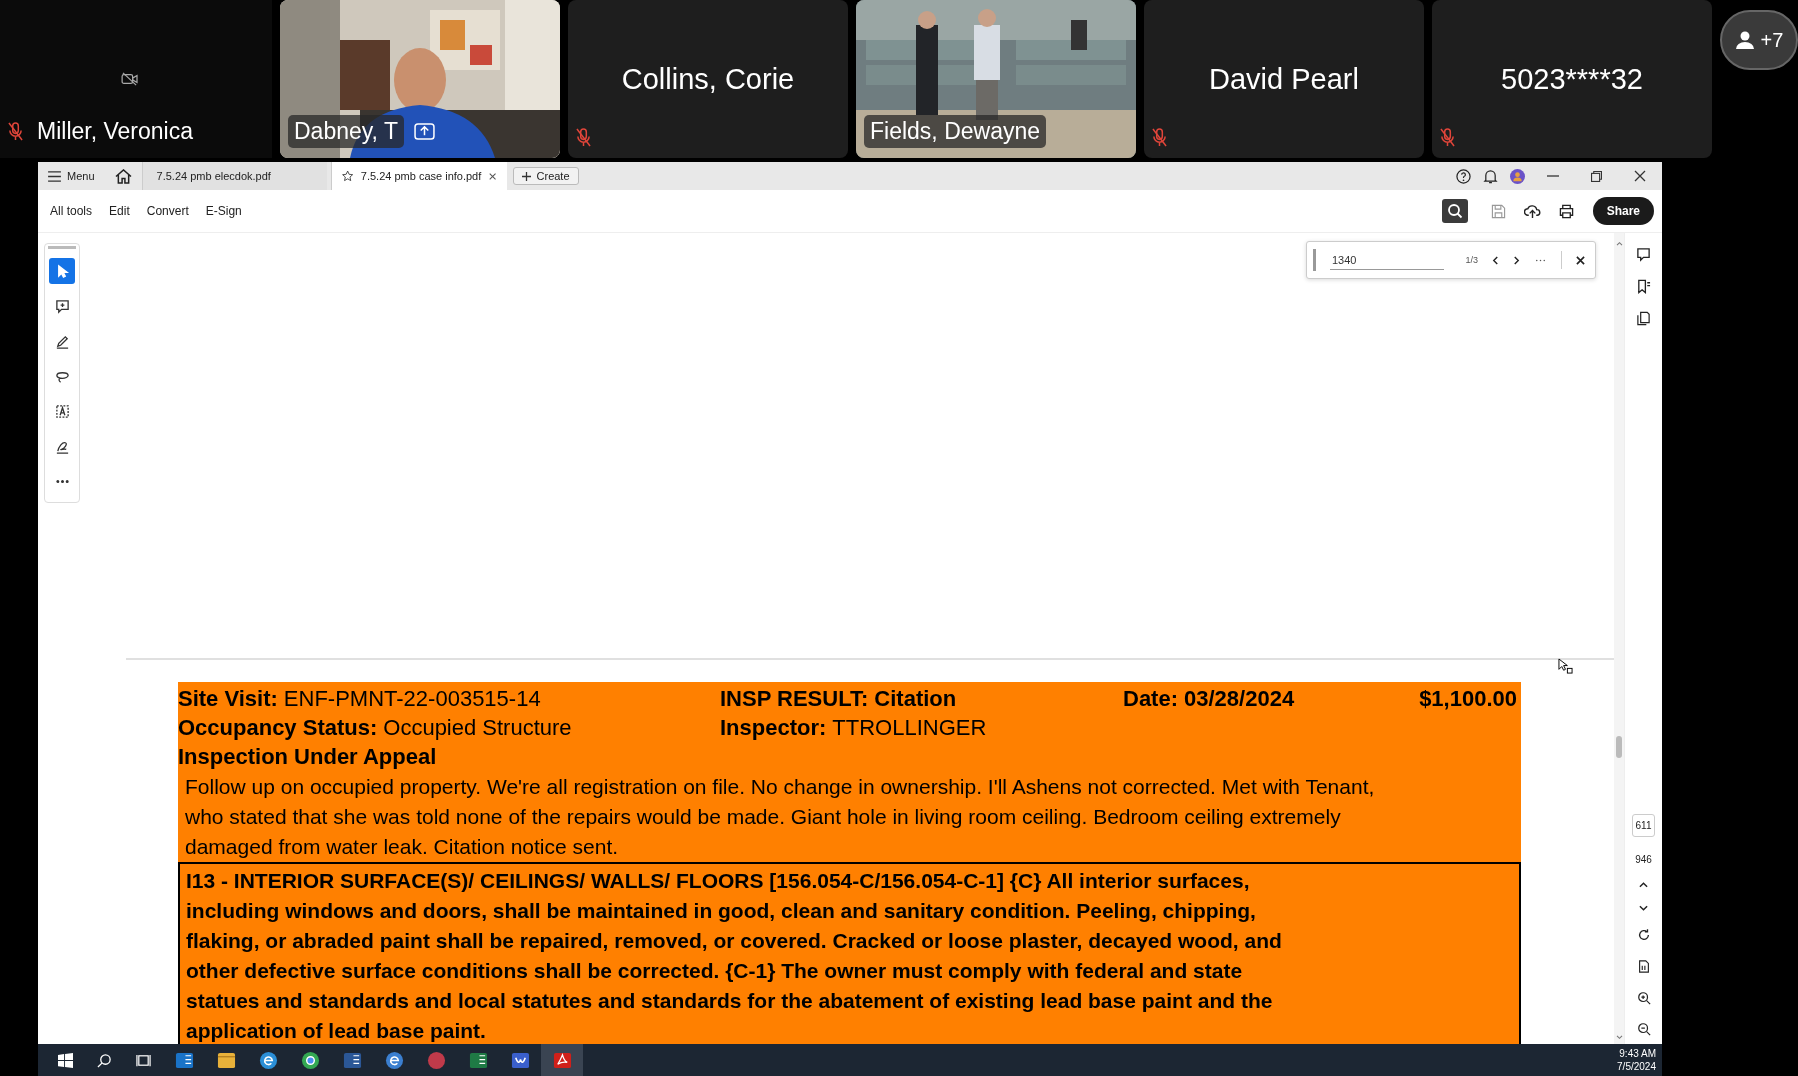  I want to click on previous-page-icon, so click(1643, 885).